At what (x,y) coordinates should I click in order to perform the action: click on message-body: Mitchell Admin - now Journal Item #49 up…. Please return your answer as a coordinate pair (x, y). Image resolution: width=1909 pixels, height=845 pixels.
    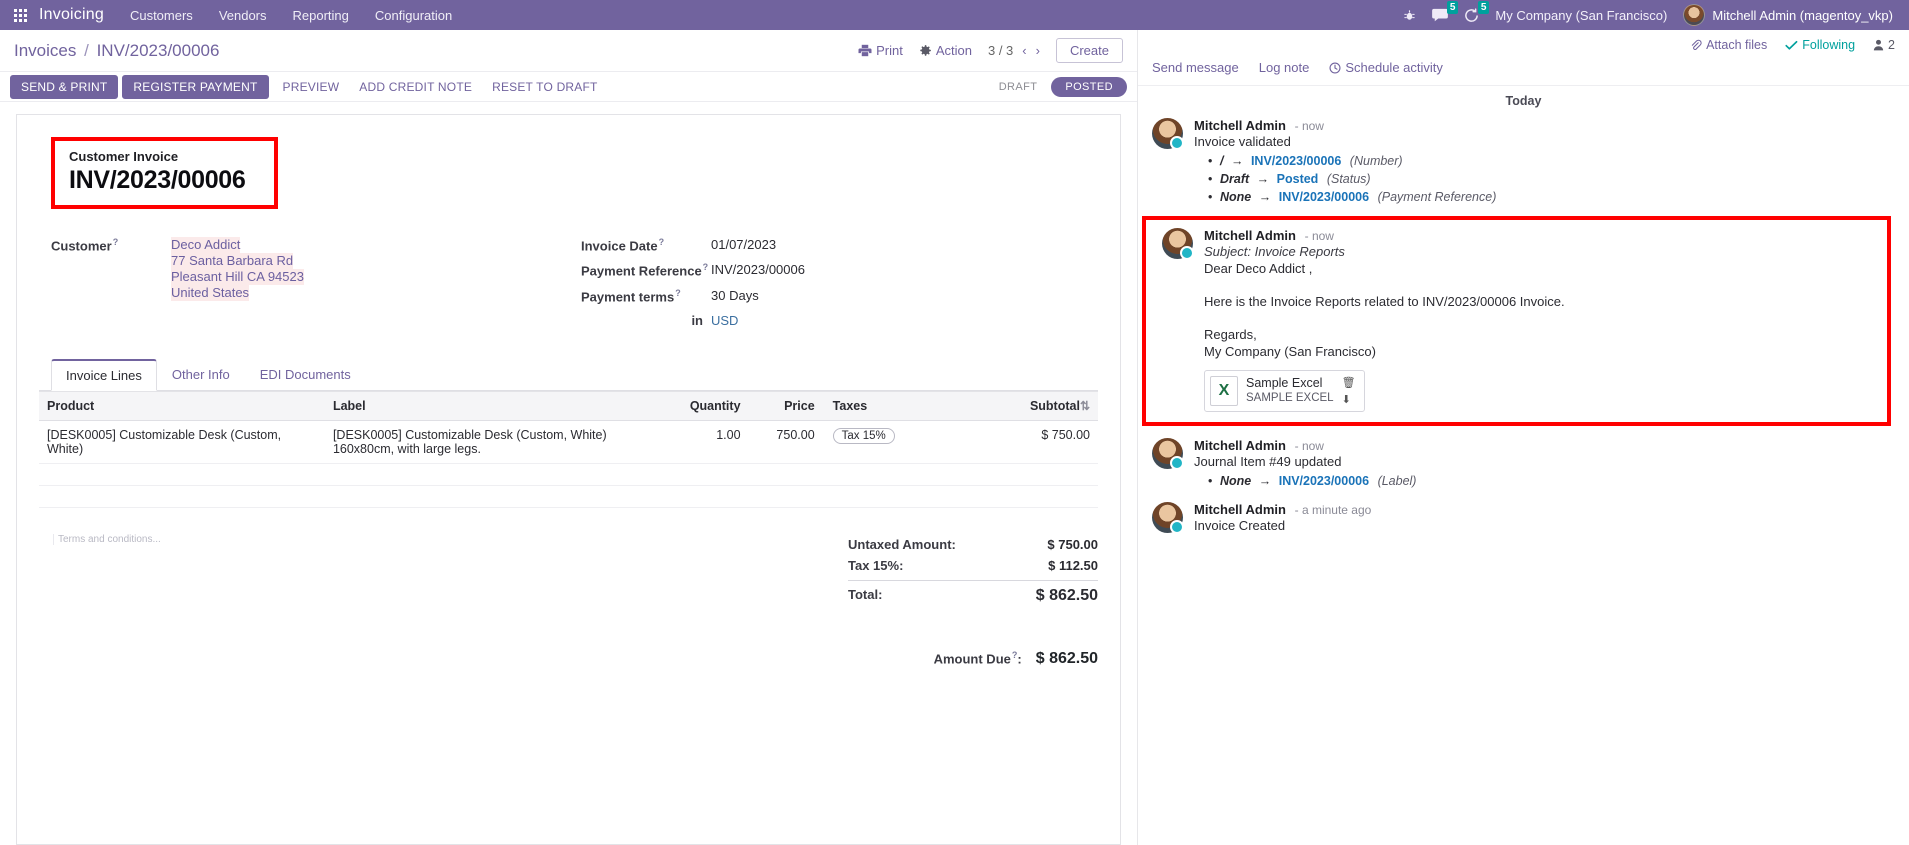
    Looking at the image, I should click on (1544, 464).